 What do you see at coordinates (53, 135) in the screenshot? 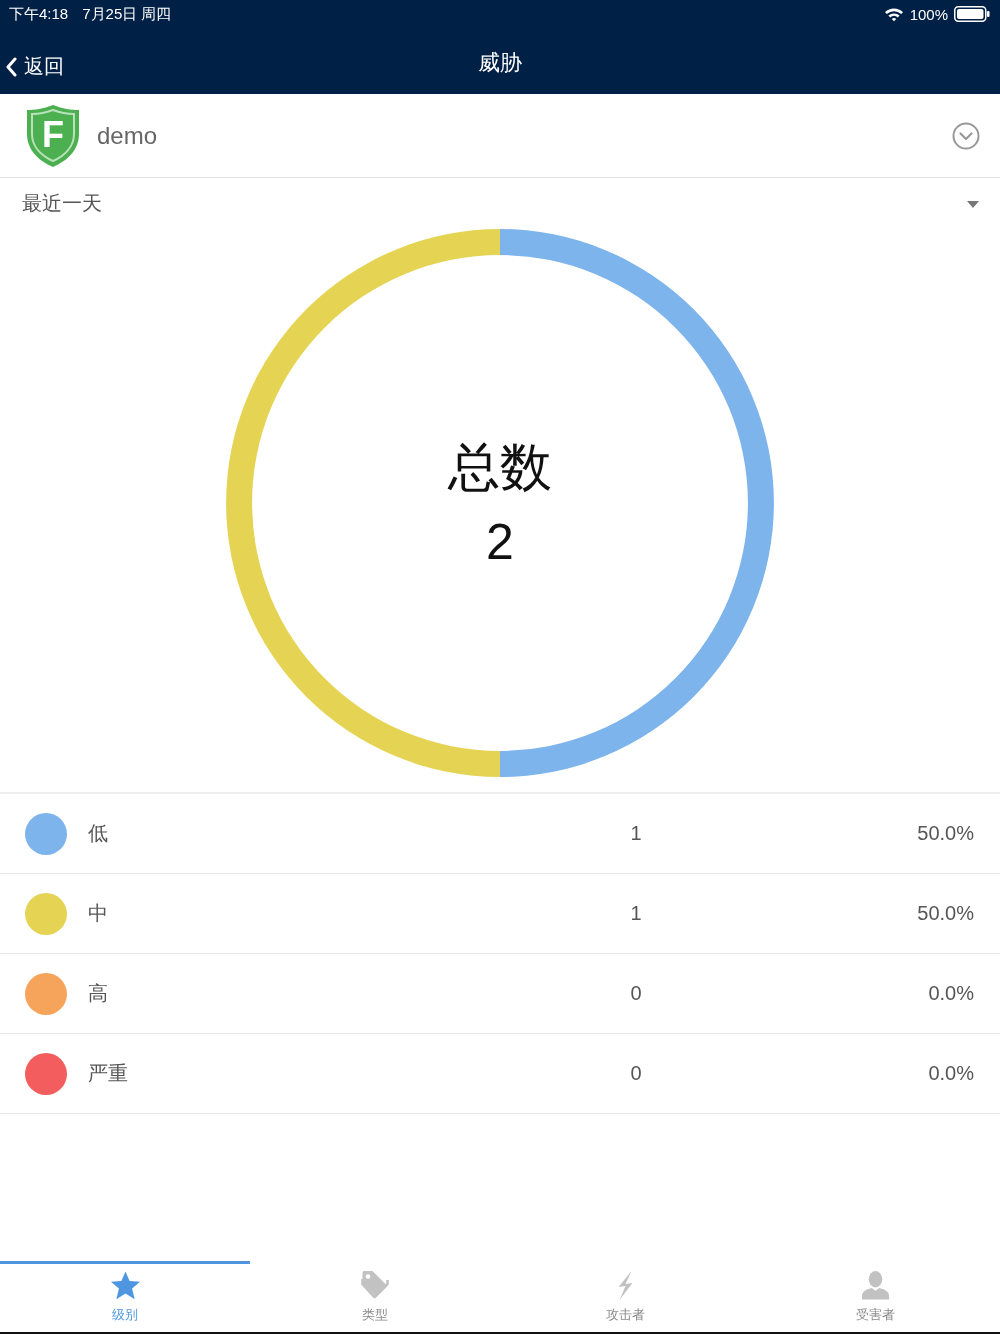
I see `shield-logo: F` at bounding box center [53, 135].